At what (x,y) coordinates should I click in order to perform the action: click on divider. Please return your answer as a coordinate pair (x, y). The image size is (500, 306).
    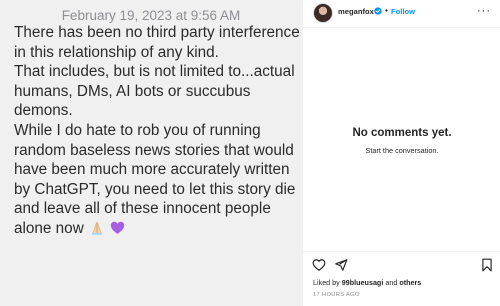
    Looking at the image, I should click on (401, 251).